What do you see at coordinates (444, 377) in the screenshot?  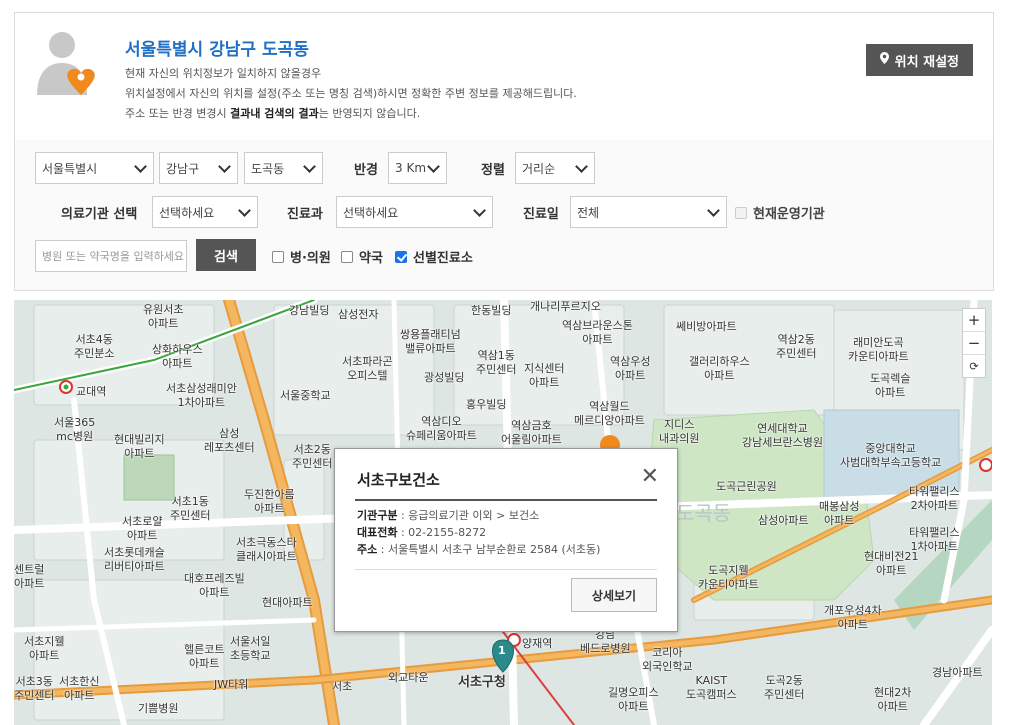 I see `map-label-13: 광성빌딩` at bounding box center [444, 377].